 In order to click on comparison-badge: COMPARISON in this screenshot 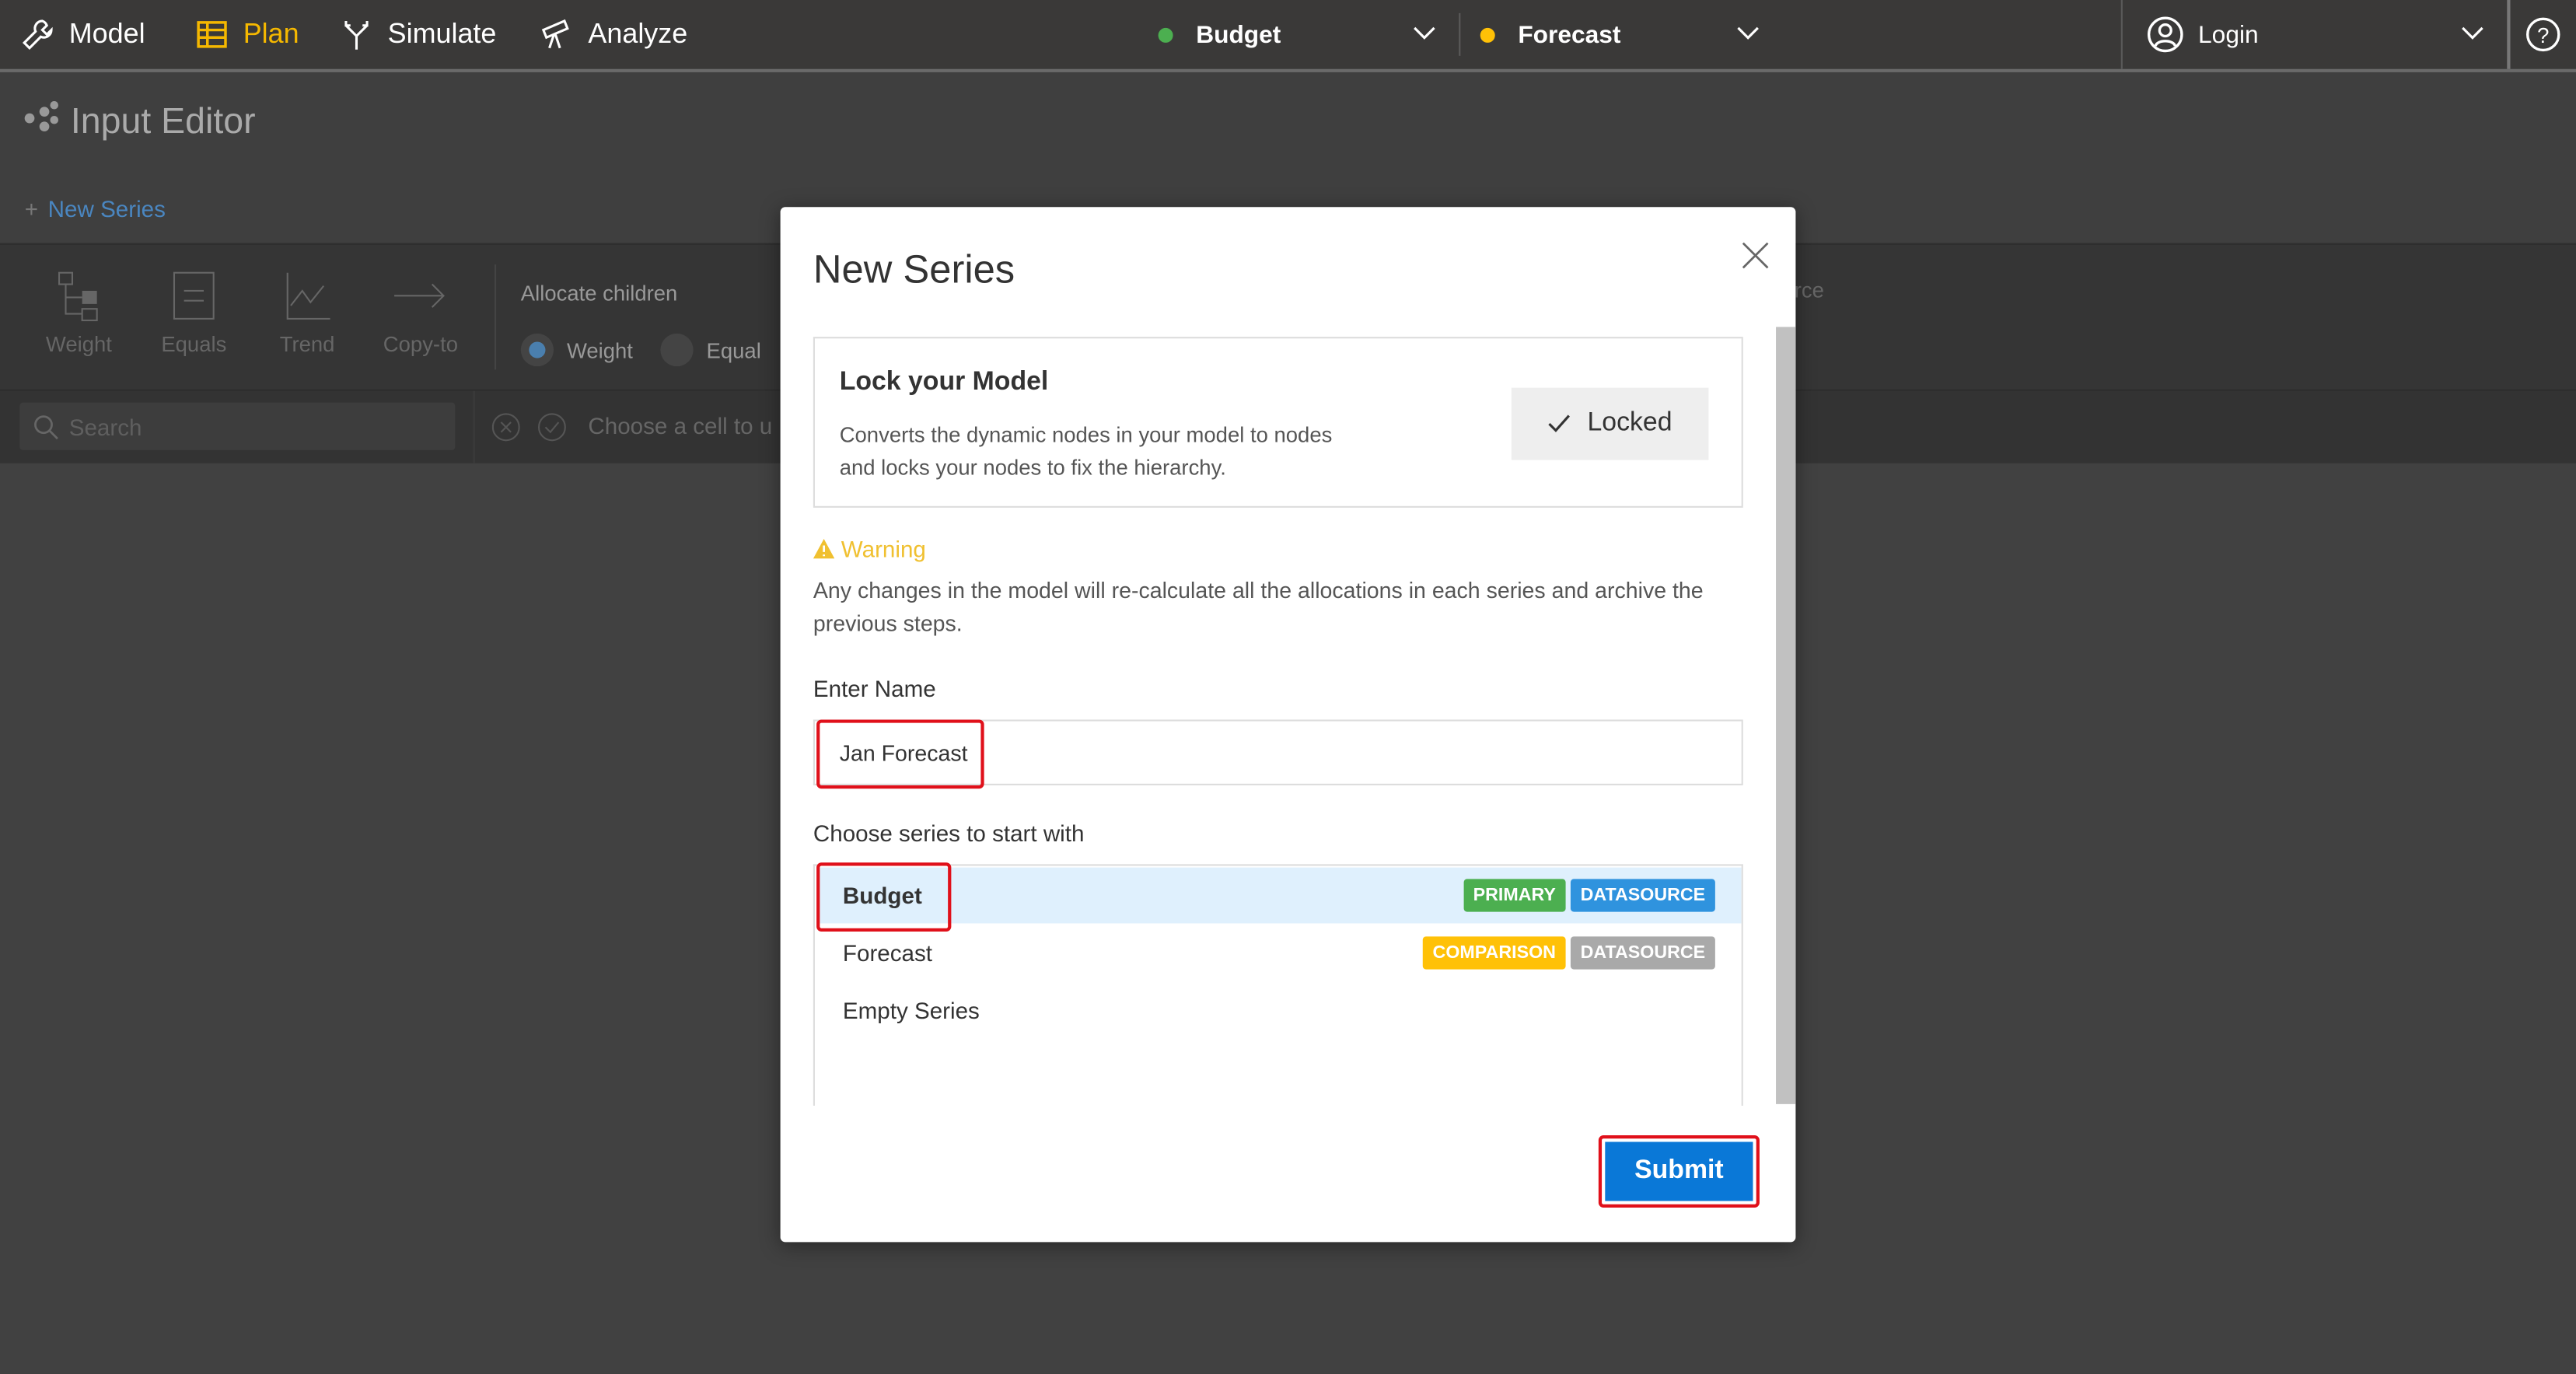, I will do `click(1494, 953)`.